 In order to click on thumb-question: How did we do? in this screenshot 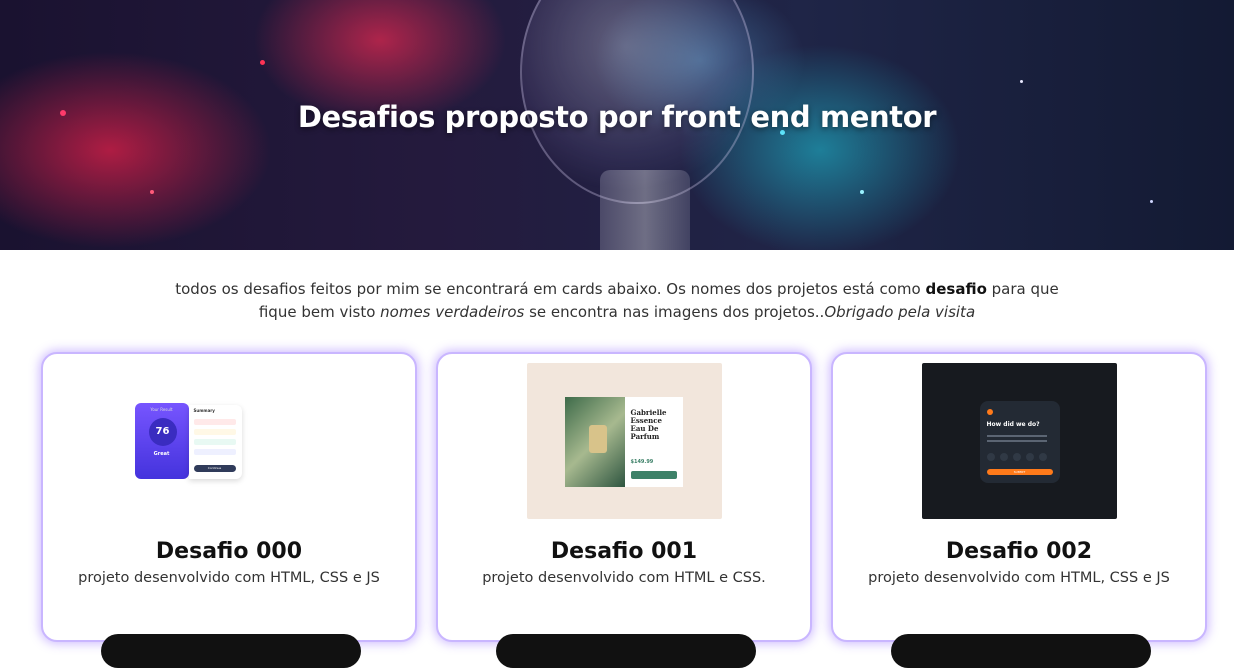, I will do `click(1013, 424)`.